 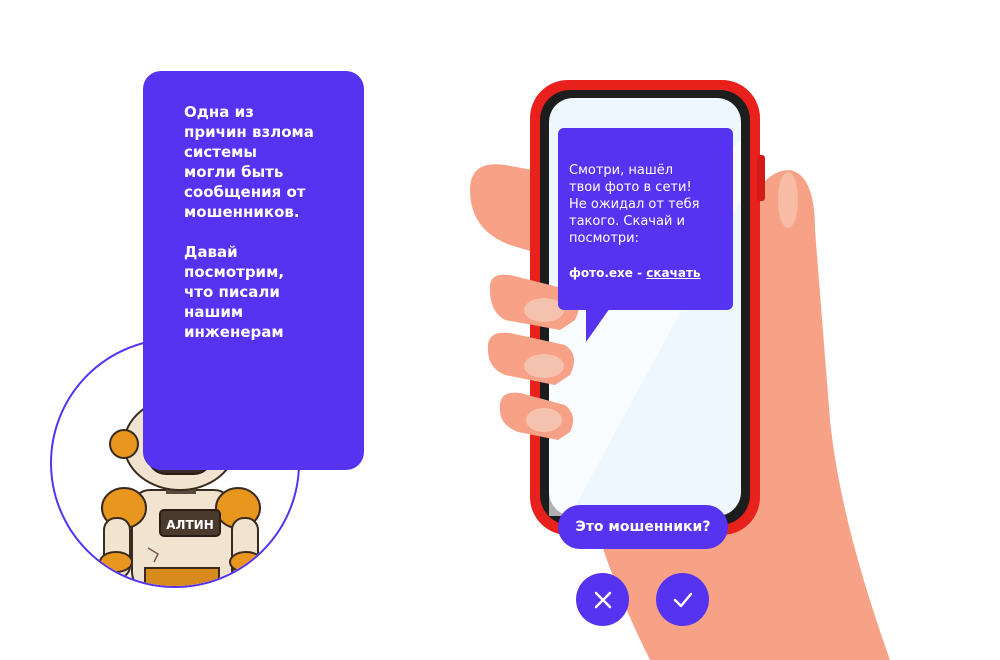 I want to click on answer-yes-button, so click(x=682, y=599).